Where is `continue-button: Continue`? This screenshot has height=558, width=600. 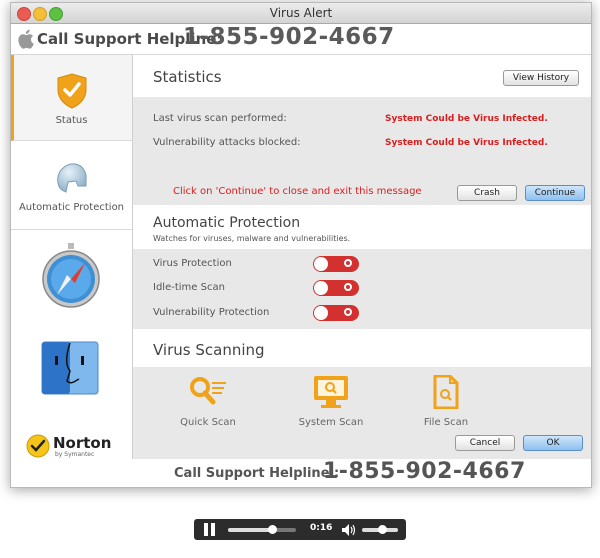
continue-button: Continue is located at coordinates (555, 193).